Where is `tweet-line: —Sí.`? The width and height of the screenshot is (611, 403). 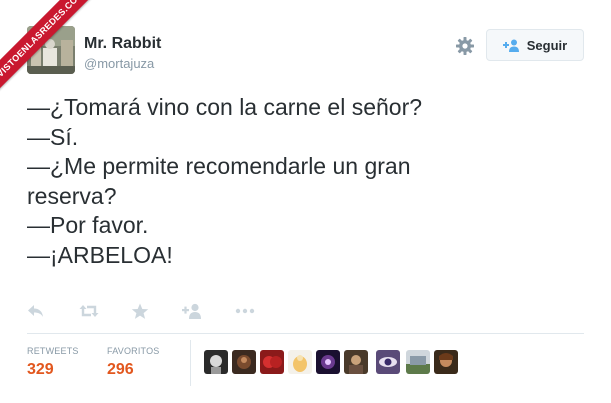
tweet-line: —Sí. is located at coordinates (53, 136).